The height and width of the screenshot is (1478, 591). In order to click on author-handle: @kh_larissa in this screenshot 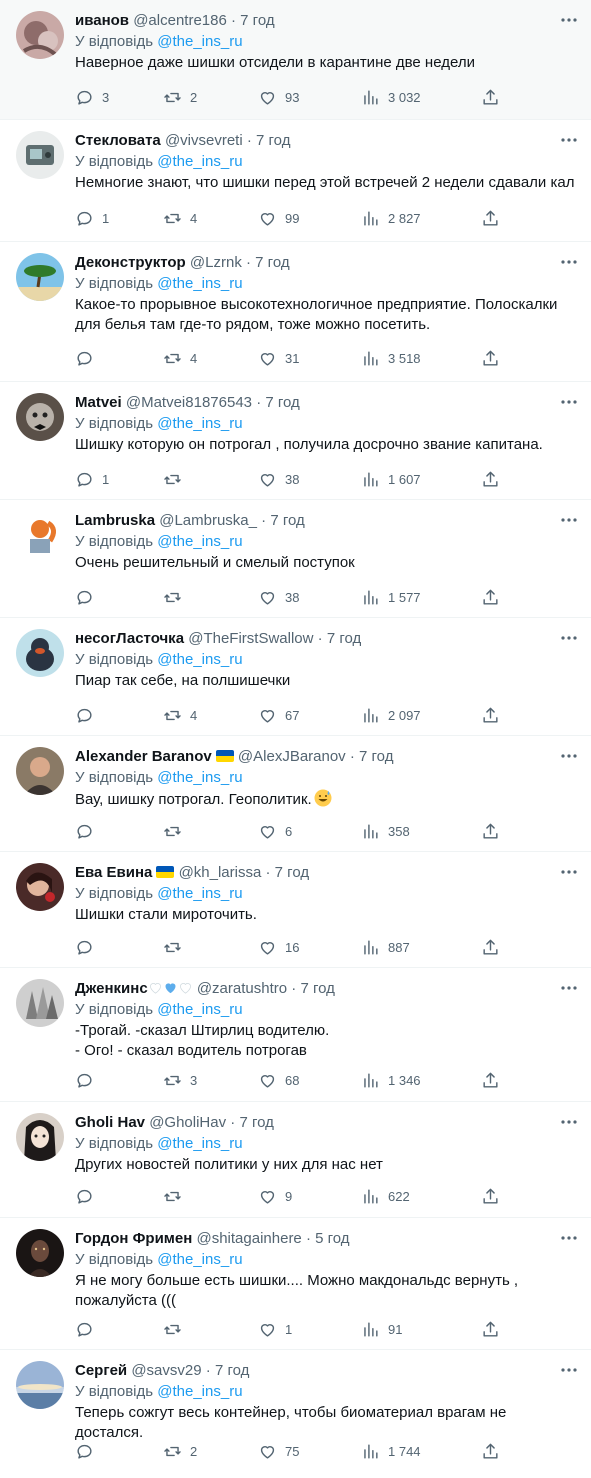, I will do `click(220, 872)`.